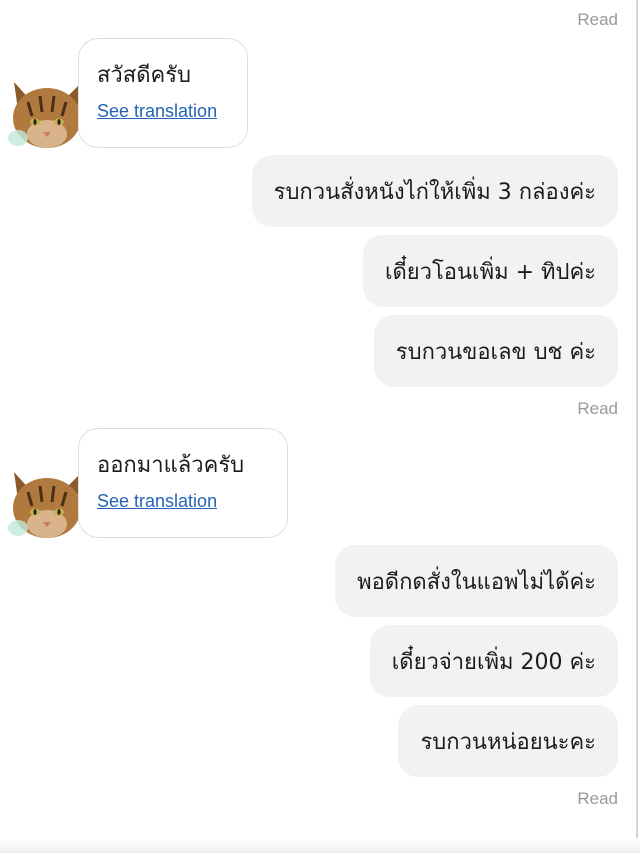 The height and width of the screenshot is (853, 640). I want to click on bottom-divider, so click(320, 846).